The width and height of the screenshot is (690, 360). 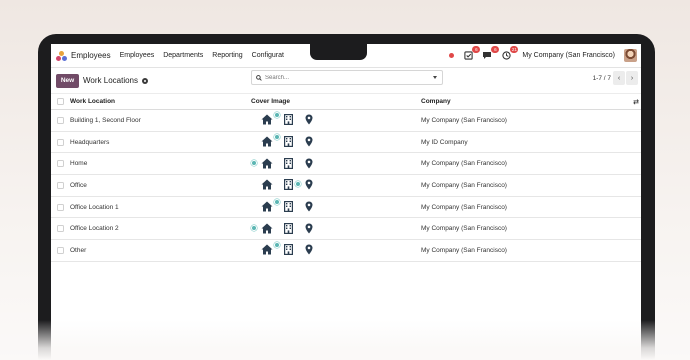 What do you see at coordinates (435, 77) in the screenshot?
I see `search-dropdown-icon` at bounding box center [435, 77].